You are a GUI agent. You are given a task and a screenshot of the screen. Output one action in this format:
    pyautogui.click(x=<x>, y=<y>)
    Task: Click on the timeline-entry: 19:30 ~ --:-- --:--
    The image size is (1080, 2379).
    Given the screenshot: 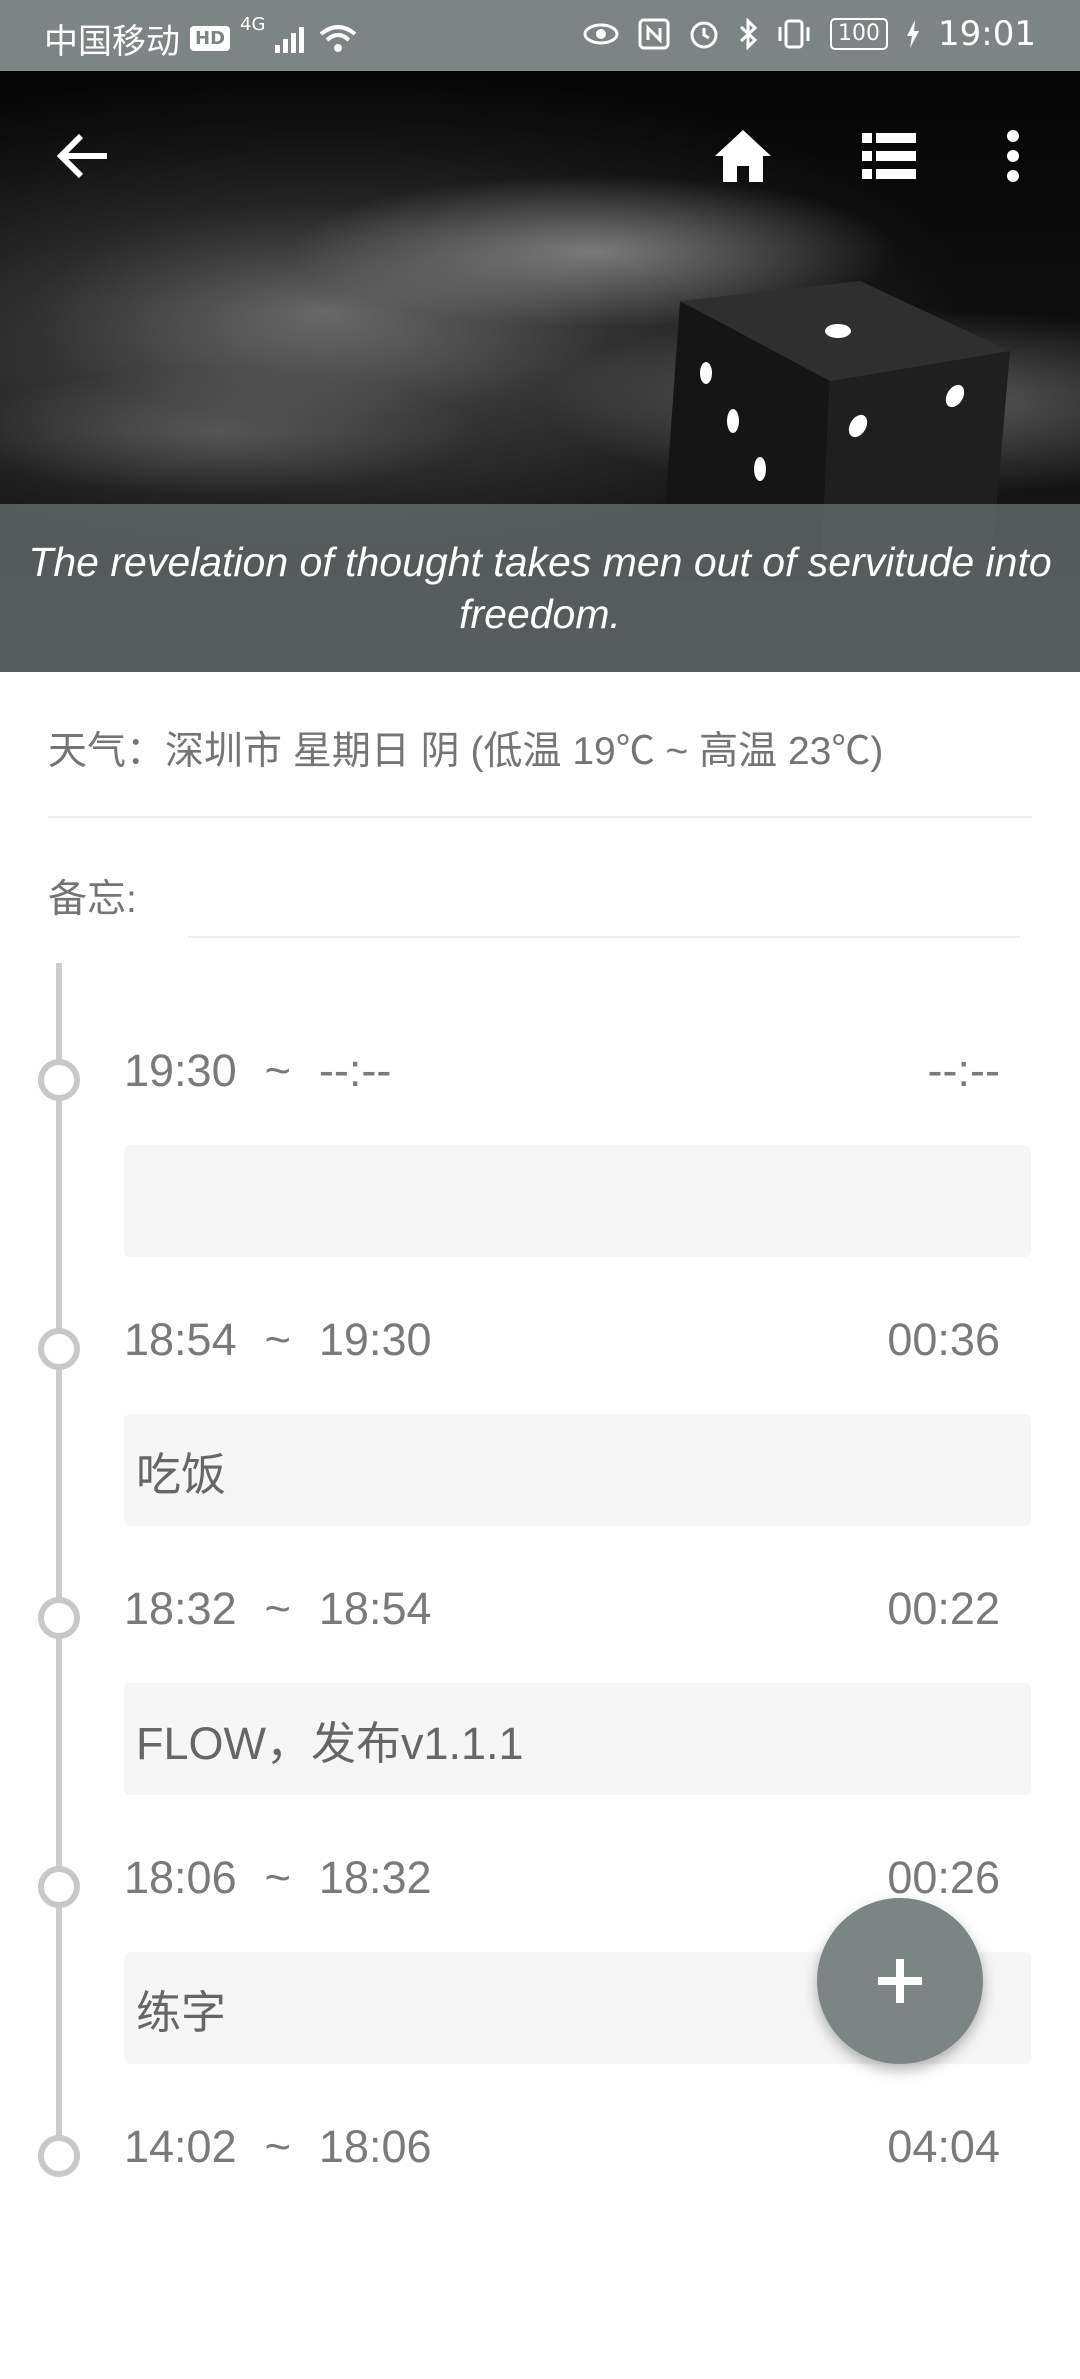 What is the action you would take?
    pyautogui.click(x=540, y=1169)
    